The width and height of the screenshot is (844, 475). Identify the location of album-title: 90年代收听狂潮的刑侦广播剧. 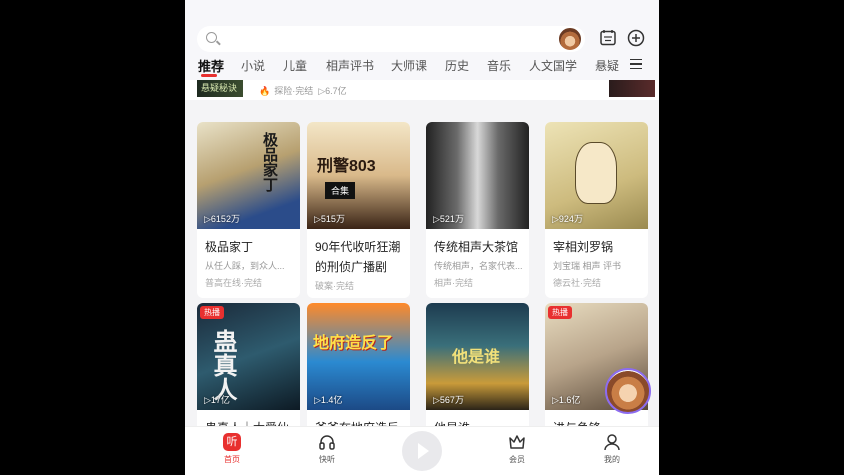
(358, 257).